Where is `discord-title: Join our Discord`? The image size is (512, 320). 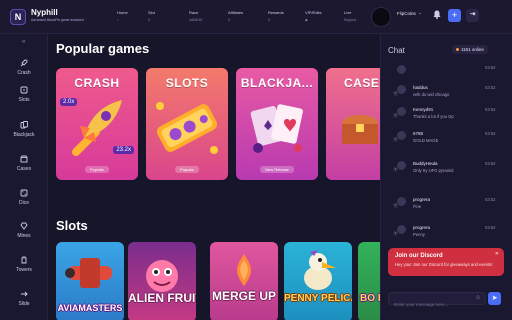
discord-title: Join our Discord is located at coordinates (419, 256).